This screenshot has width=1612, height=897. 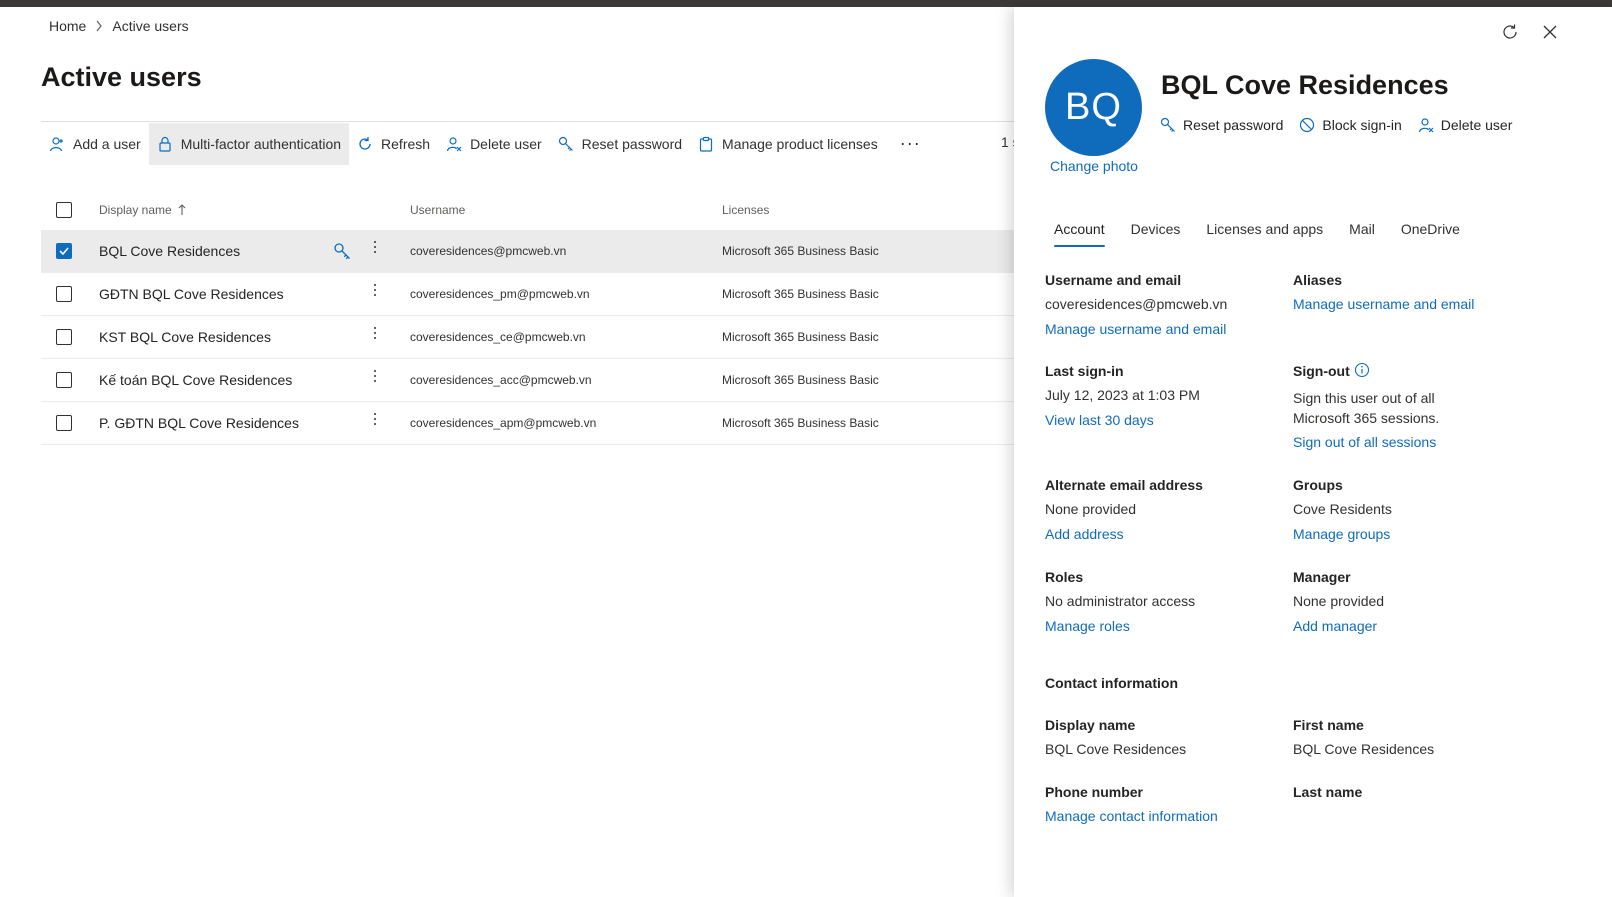 I want to click on username-email-value: coveresidences@pmcweb.vn, so click(x=1136, y=304).